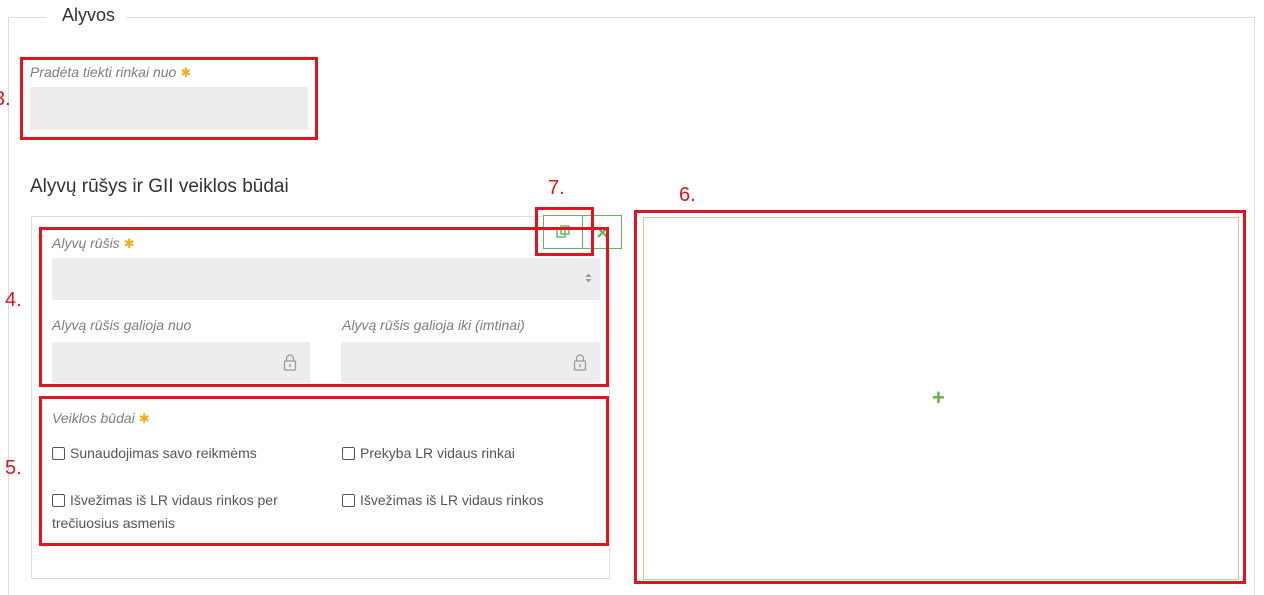 The height and width of the screenshot is (595, 1264). What do you see at coordinates (159, 186) in the screenshot?
I see `section-title: Alyvų rūšys ir GII veiklos būdai` at bounding box center [159, 186].